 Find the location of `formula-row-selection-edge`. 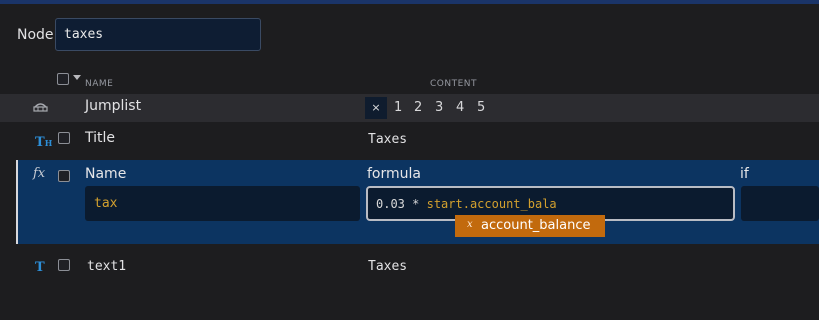

formula-row-selection-edge is located at coordinates (17, 202).